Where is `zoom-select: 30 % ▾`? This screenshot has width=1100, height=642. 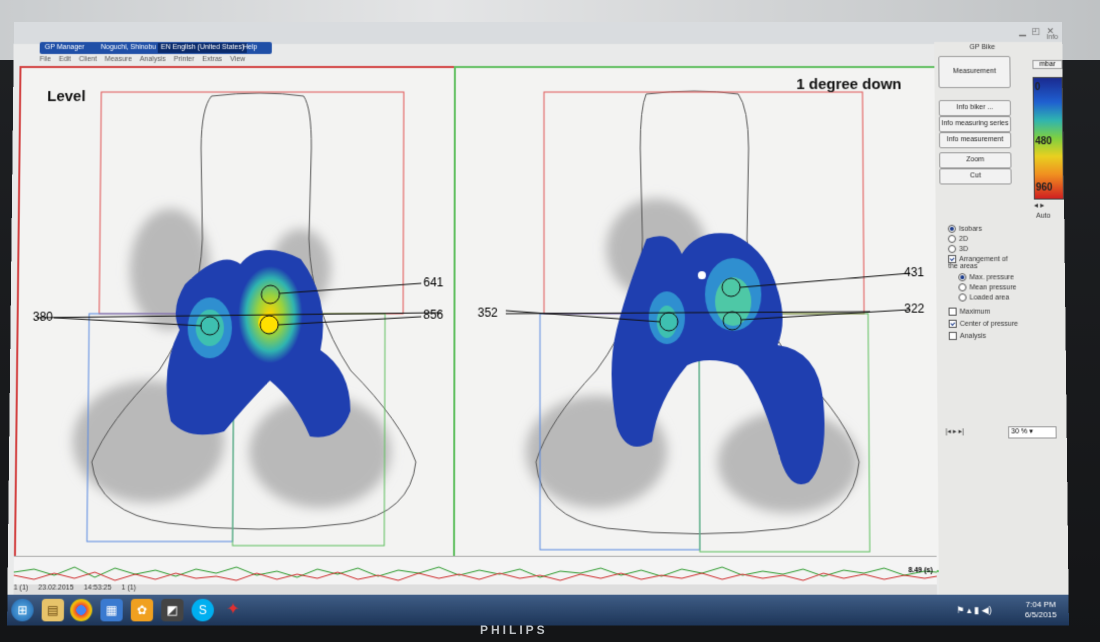
zoom-select: 30 % ▾ is located at coordinates (1032, 432).